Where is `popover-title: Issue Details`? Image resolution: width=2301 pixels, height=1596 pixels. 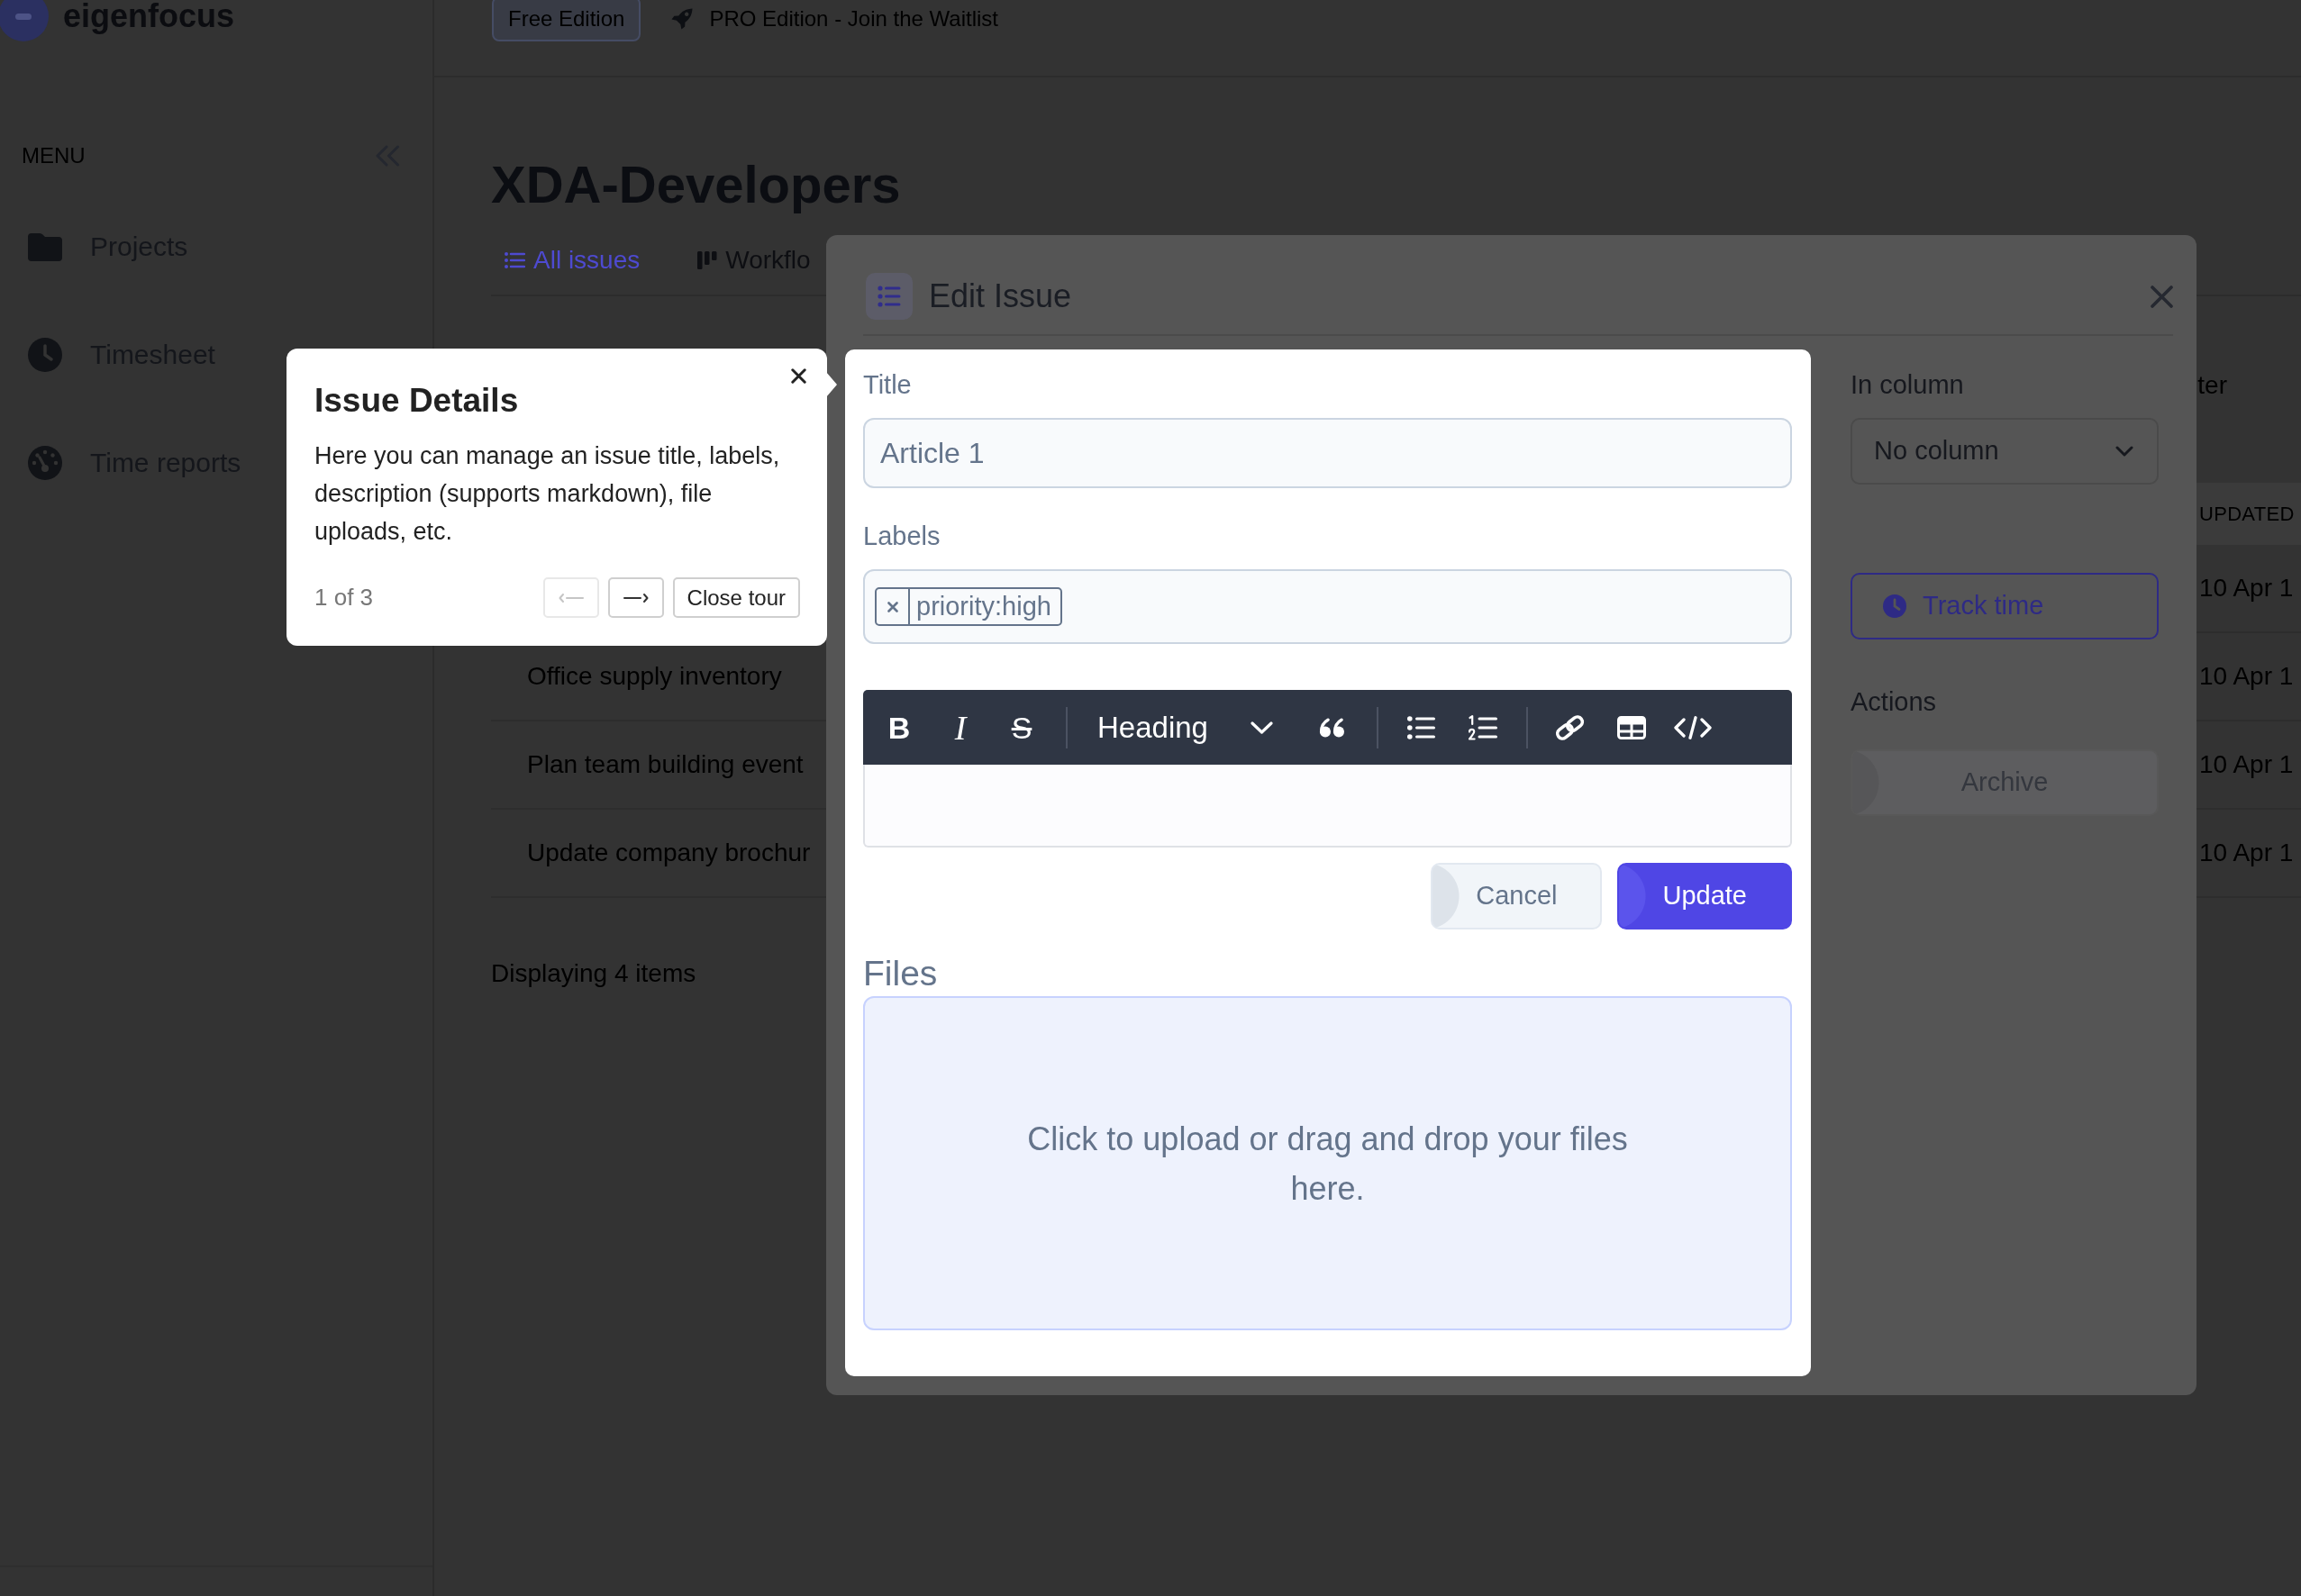
popover-title: Issue Details is located at coordinates (416, 401).